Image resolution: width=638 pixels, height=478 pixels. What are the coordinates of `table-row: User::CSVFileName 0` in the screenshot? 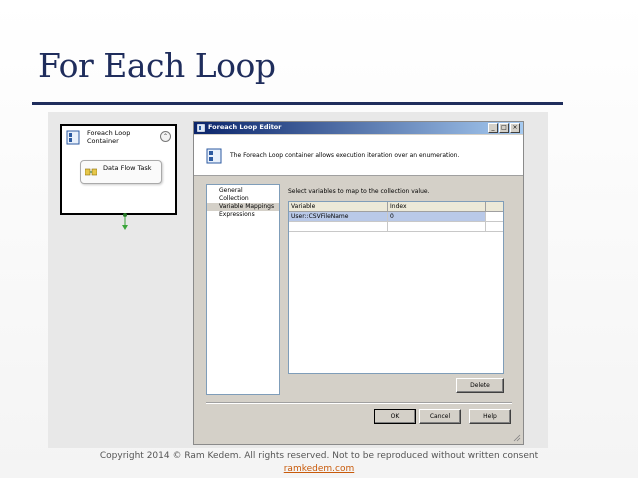 It's located at (396, 217).